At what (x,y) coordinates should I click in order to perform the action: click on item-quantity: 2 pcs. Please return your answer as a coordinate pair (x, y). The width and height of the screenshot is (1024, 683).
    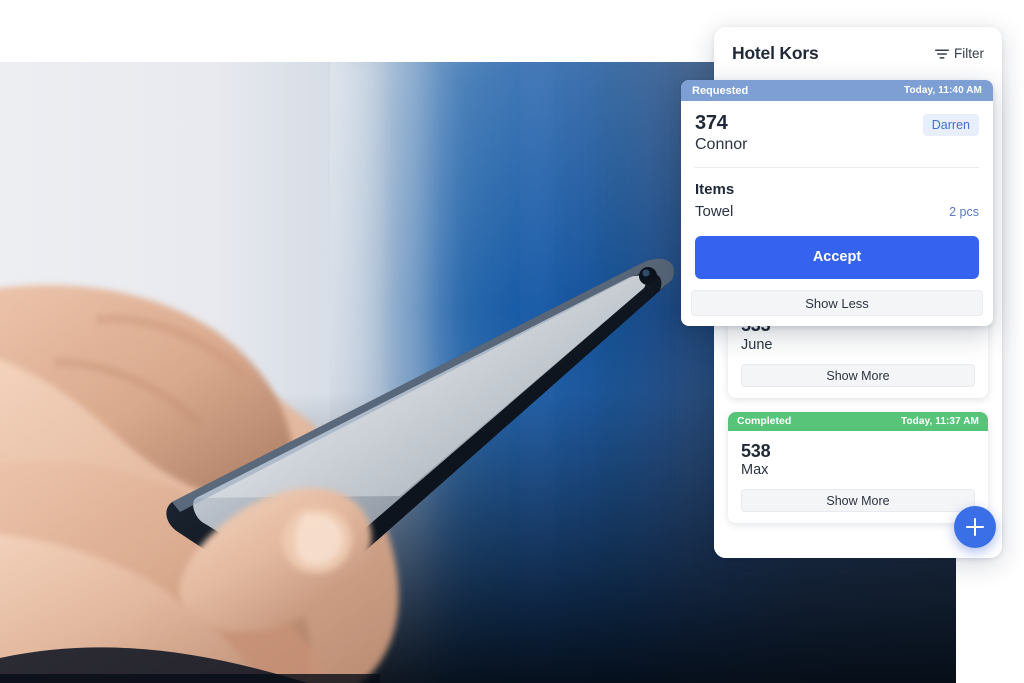
    Looking at the image, I should click on (964, 212).